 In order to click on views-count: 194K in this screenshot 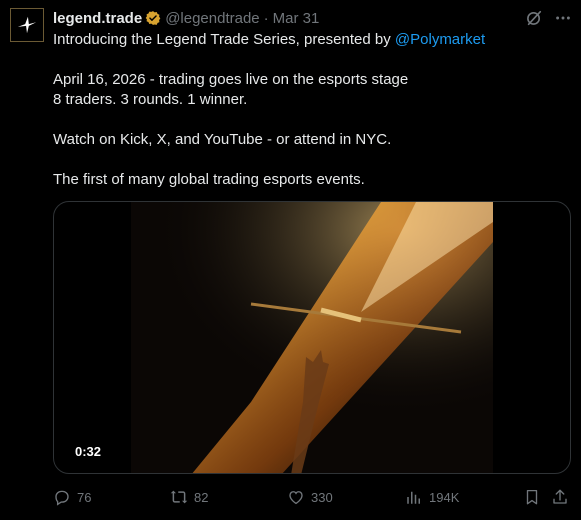, I will do `click(444, 497)`.